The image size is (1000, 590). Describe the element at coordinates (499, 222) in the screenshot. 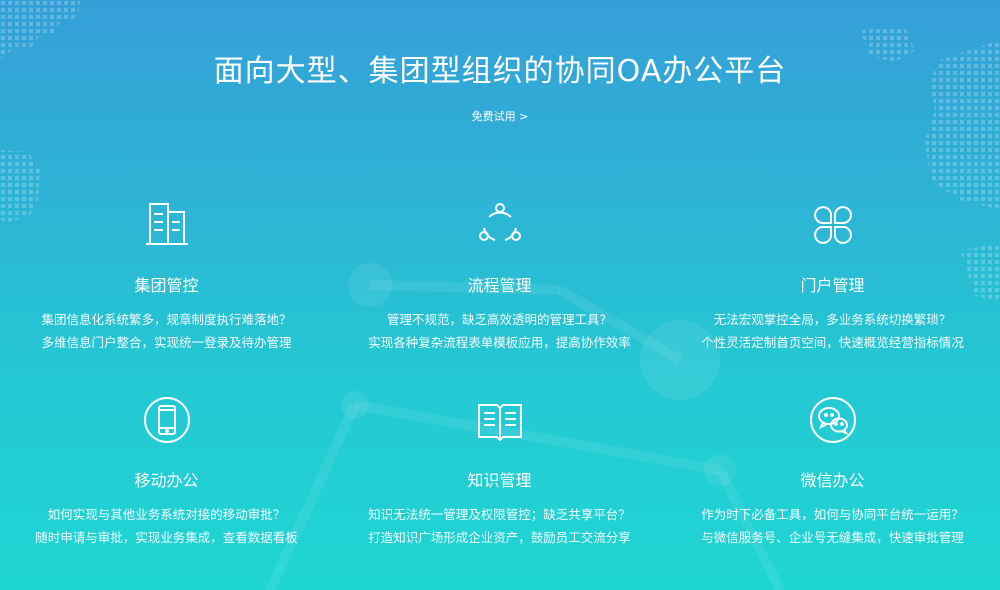

I see `cycle-nodes-icon` at that location.